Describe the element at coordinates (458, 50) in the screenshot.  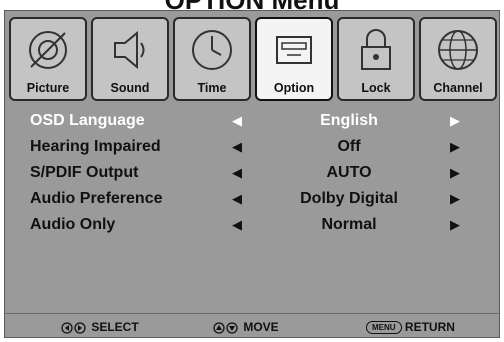
I see `globe-icon` at that location.